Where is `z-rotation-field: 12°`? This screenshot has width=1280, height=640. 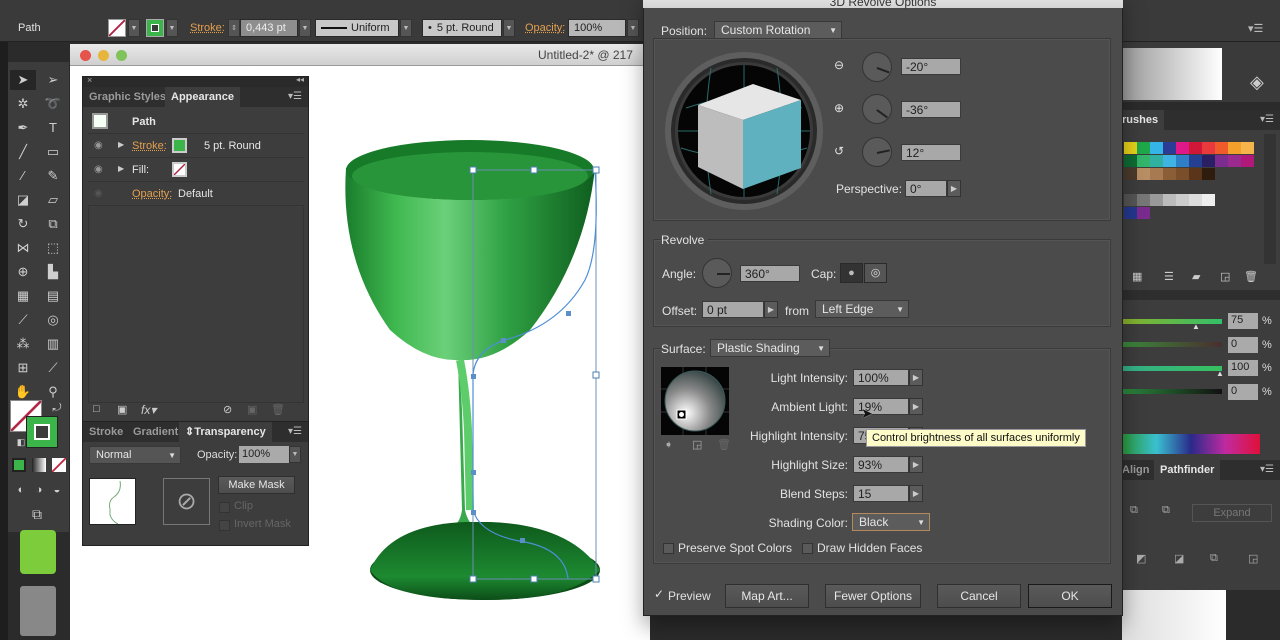 z-rotation-field: 12° is located at coordinates (931, 152).